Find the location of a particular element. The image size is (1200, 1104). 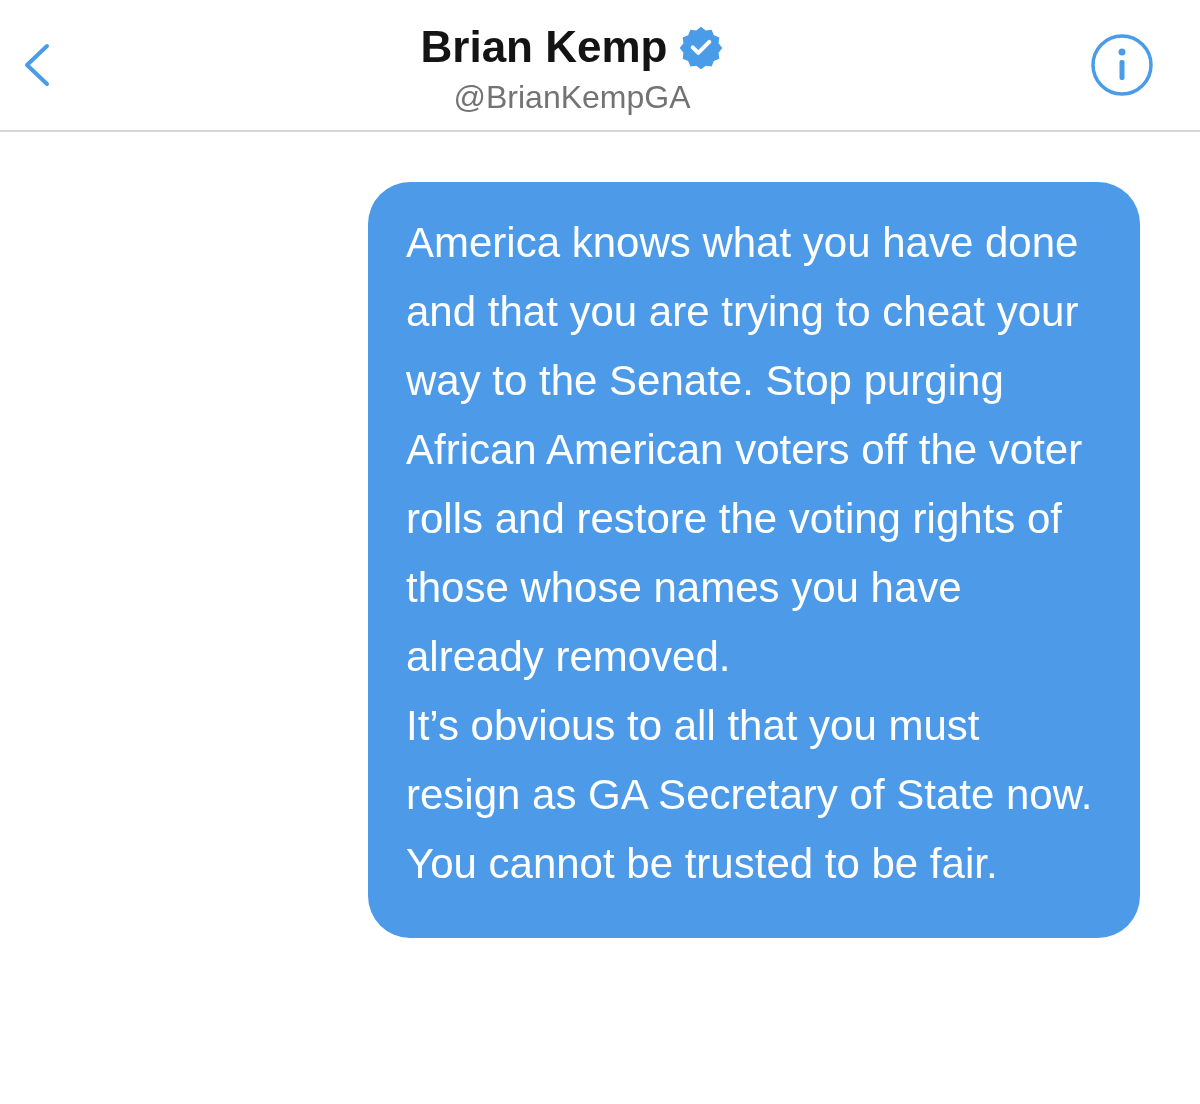

message-text: It’s obvious to all that you must resign as GA Secretary of State now. You cannot be trusted to be fair. is located at coordinates (750, 795).